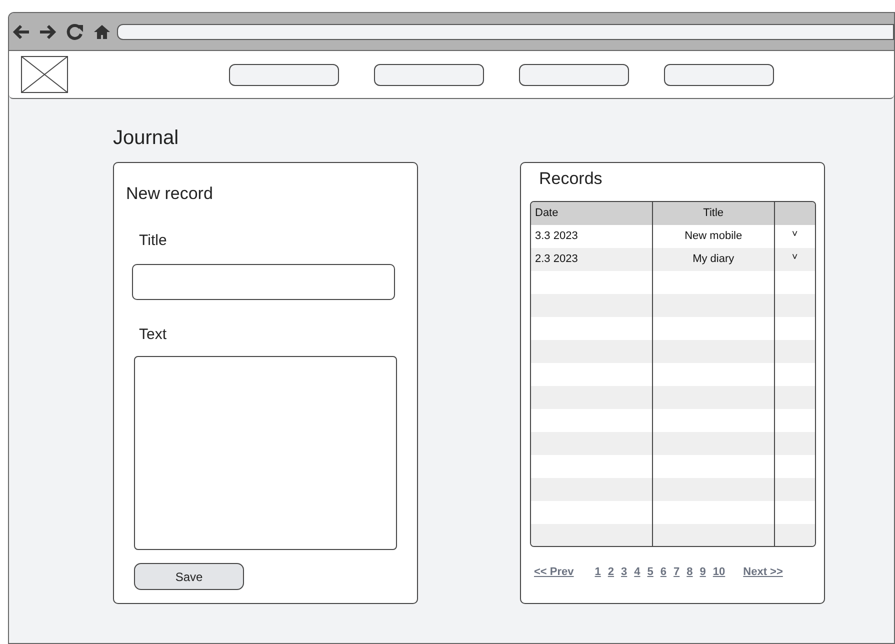  I want to click on pagination-link: 3, so click(624, 572).